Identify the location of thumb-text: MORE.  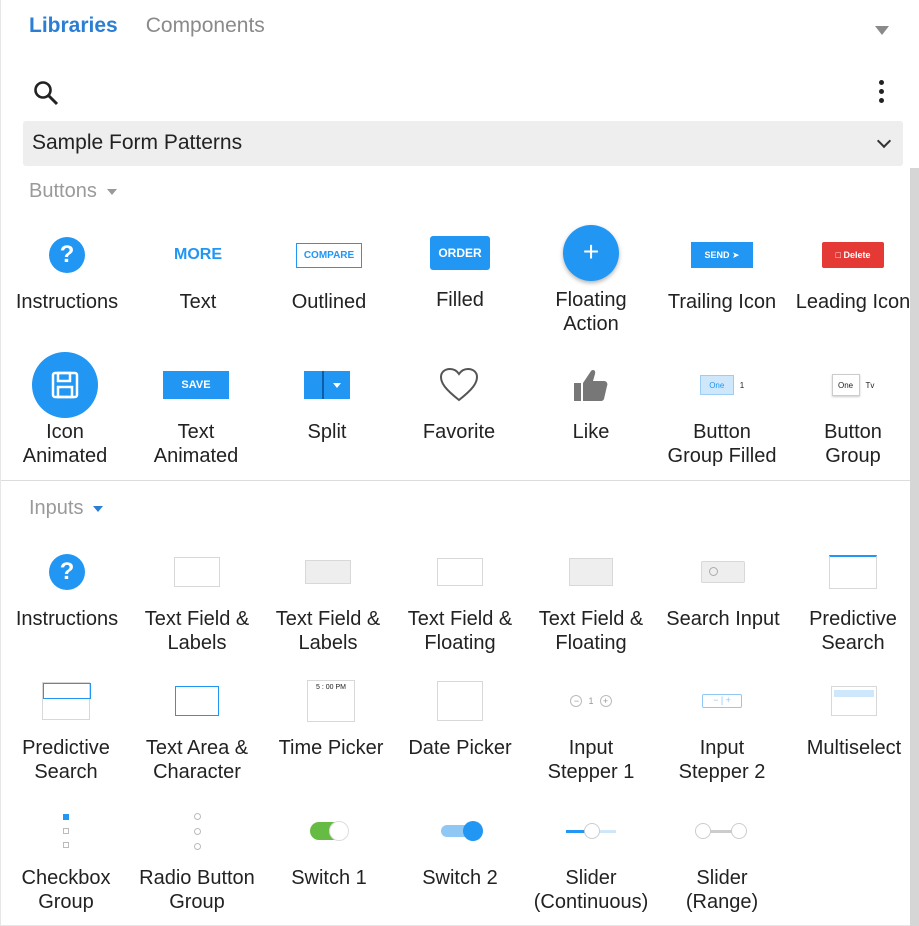
(198, 254).